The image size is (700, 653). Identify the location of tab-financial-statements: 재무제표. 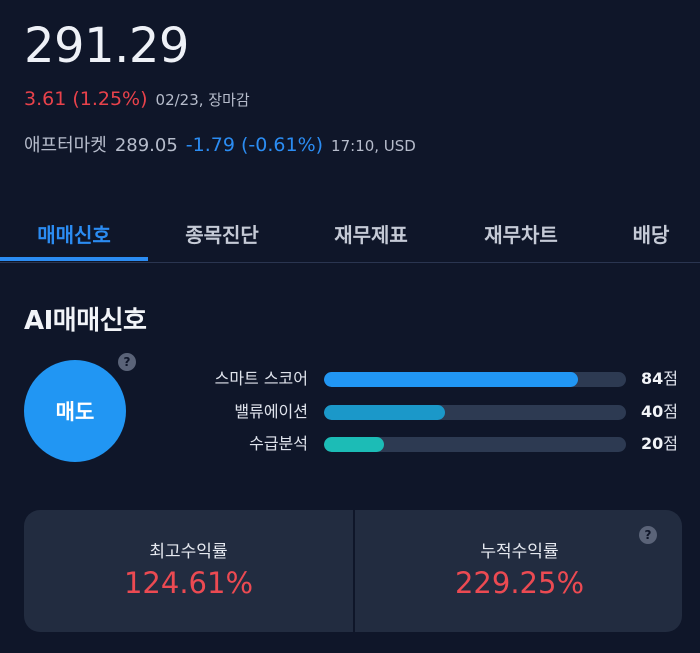
(371, 237).